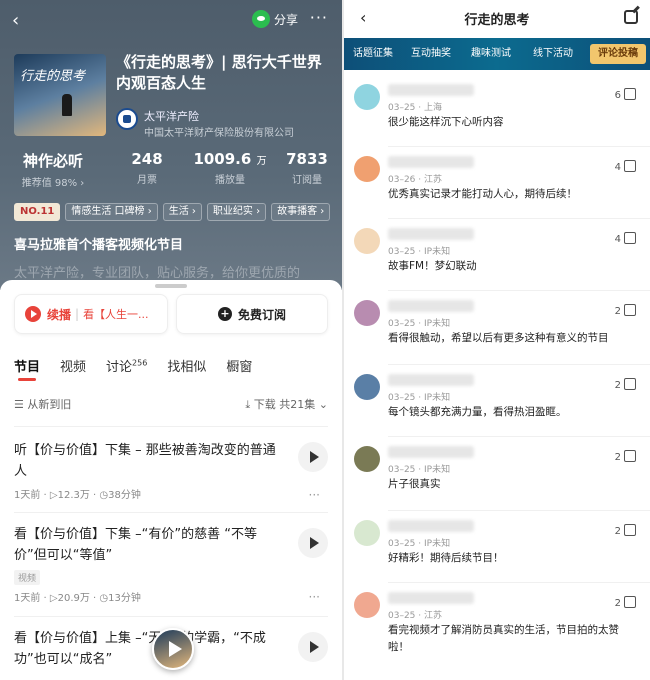  Describe the element at coordinates (15, 20) in the screenshot. I see `back-icon: ‹` at that location.